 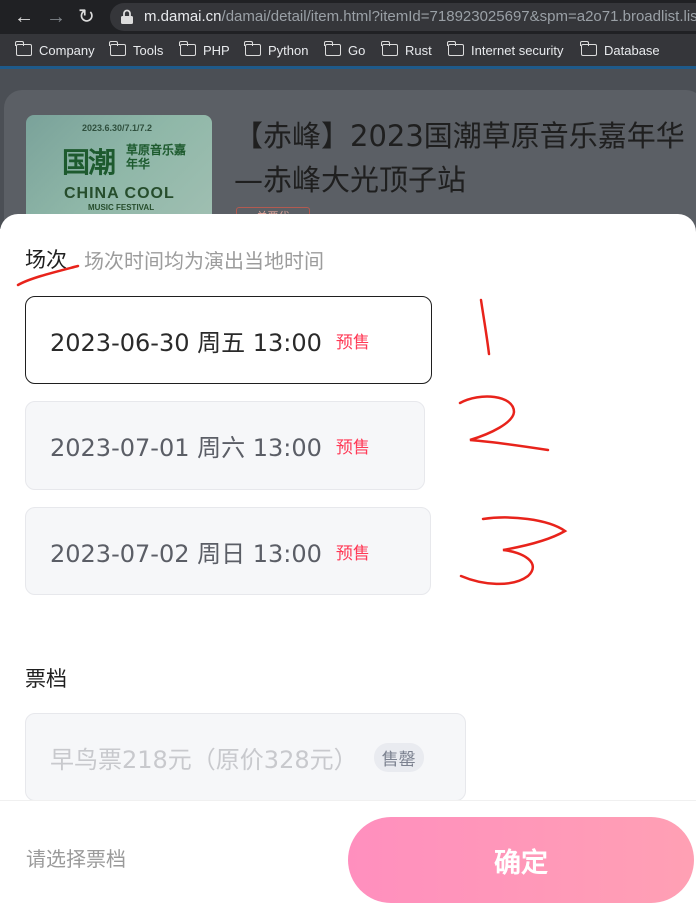 I want to click on tier-option-text: 早鸟票218元（原价328元）, so click(x=204, y=759).